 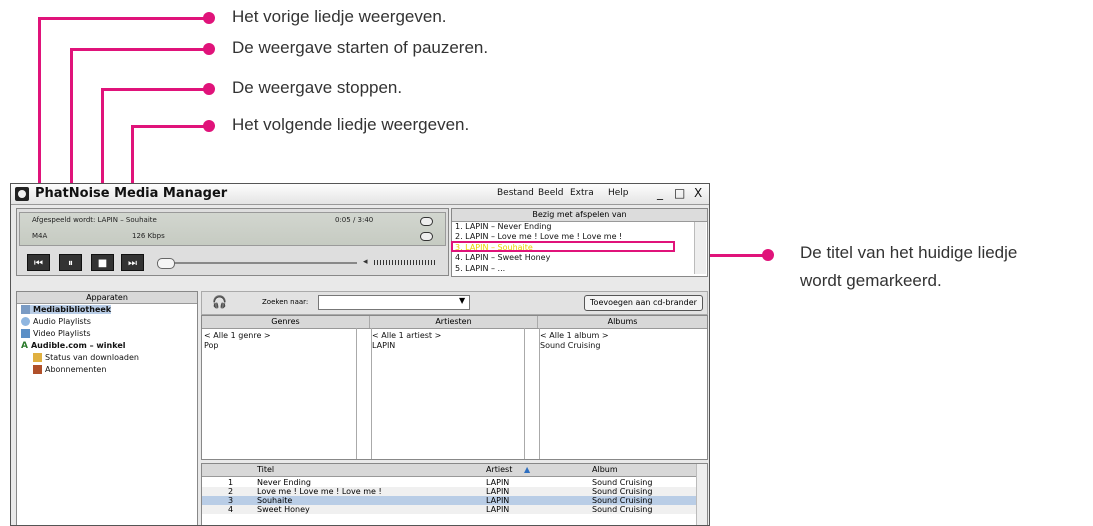 I want to click on library-icon, so click(x=25, y=309).